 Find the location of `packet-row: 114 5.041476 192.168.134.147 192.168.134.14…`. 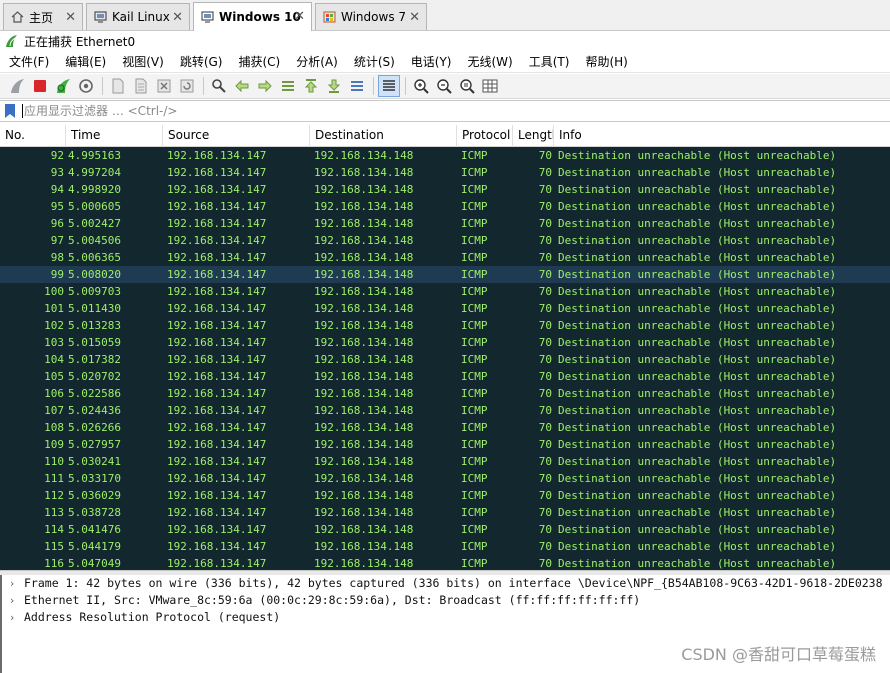

packet-row: 114 5.041476 192.168.134.147 192.168.134.14… is located at coordinates (445, 529).